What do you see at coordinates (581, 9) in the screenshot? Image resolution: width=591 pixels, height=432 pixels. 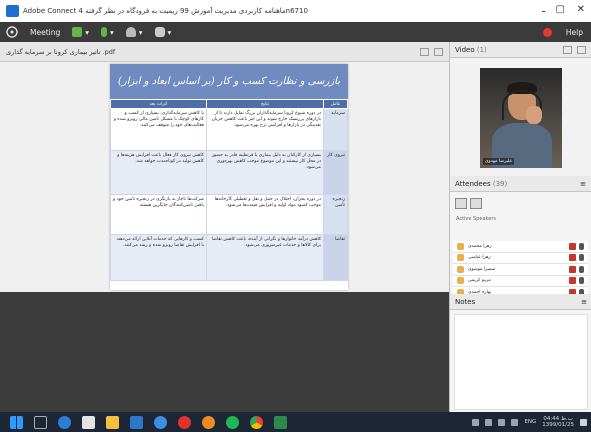 I see `close-button: ✕` at bounding box center [581, 9].